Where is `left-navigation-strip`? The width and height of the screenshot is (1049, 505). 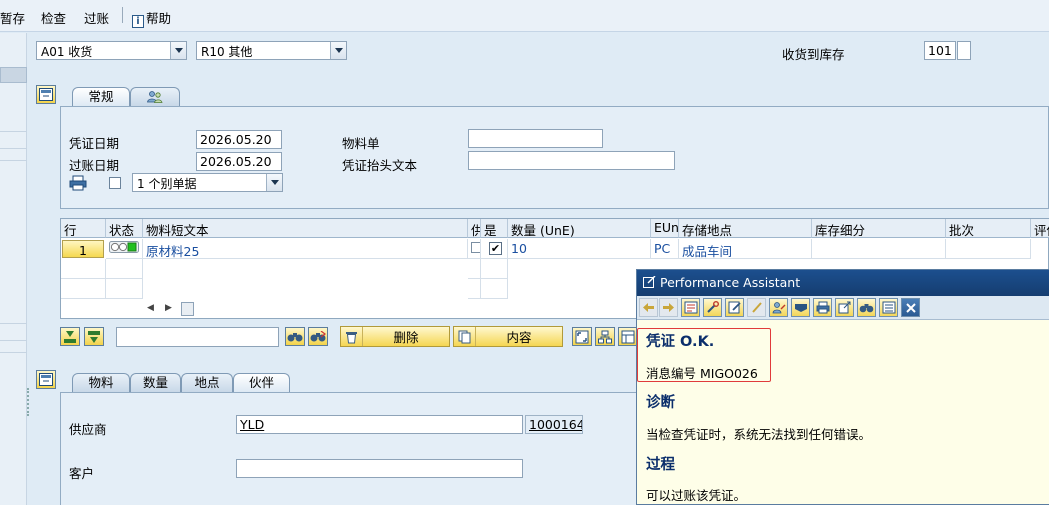
left-navigation-strip is located at coordinates (13, 269).